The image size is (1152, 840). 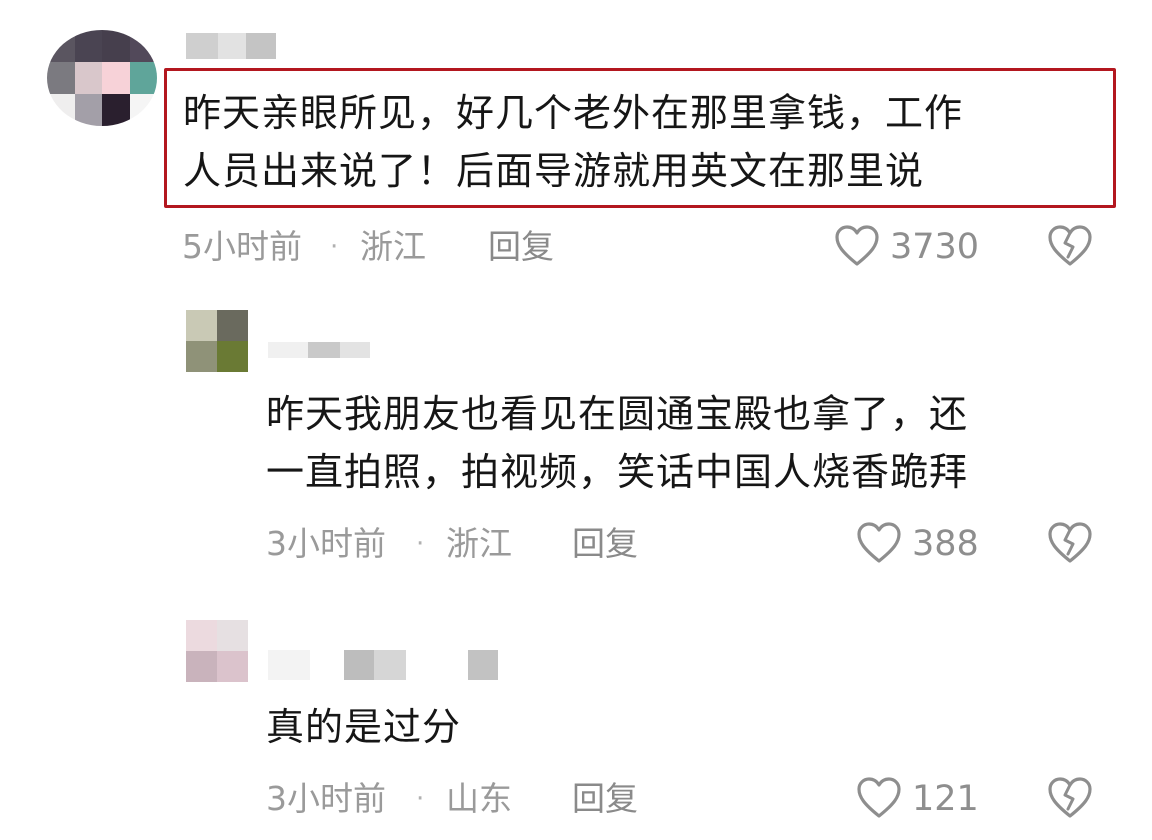 I want to click on like-count: 3730, so click(x=935, y=247).